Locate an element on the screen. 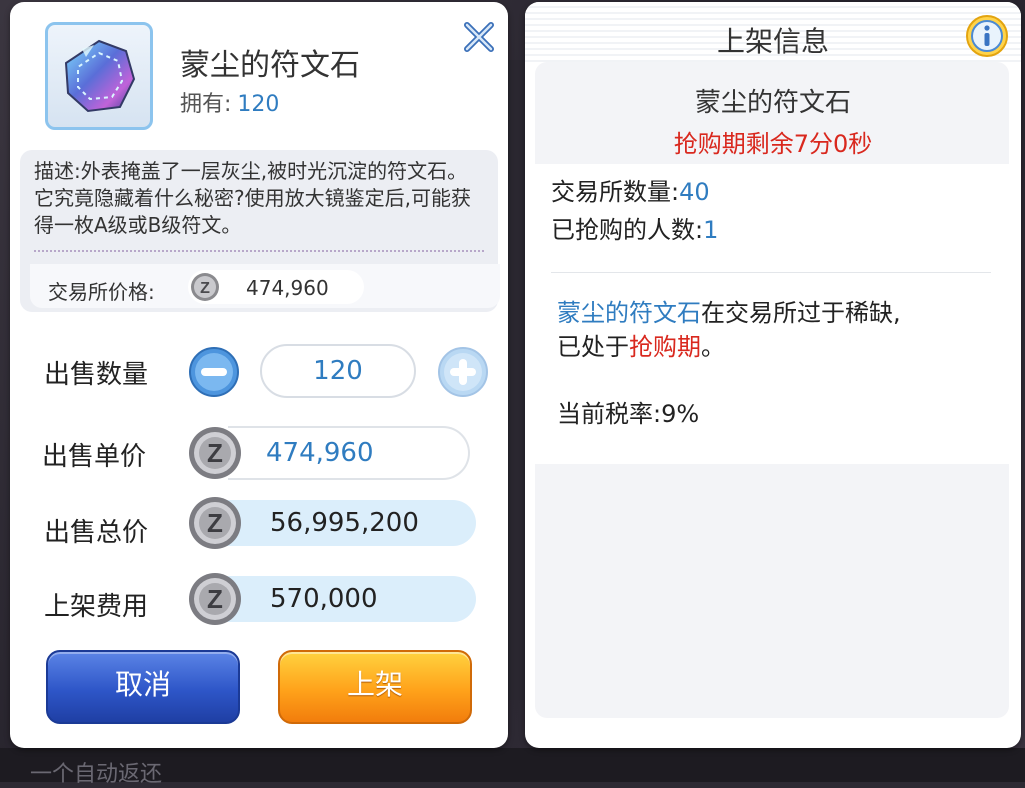 The height and width of the screenshot is (788, 1025). panel-title: 上架信息 is located at coordinates (772, 41).